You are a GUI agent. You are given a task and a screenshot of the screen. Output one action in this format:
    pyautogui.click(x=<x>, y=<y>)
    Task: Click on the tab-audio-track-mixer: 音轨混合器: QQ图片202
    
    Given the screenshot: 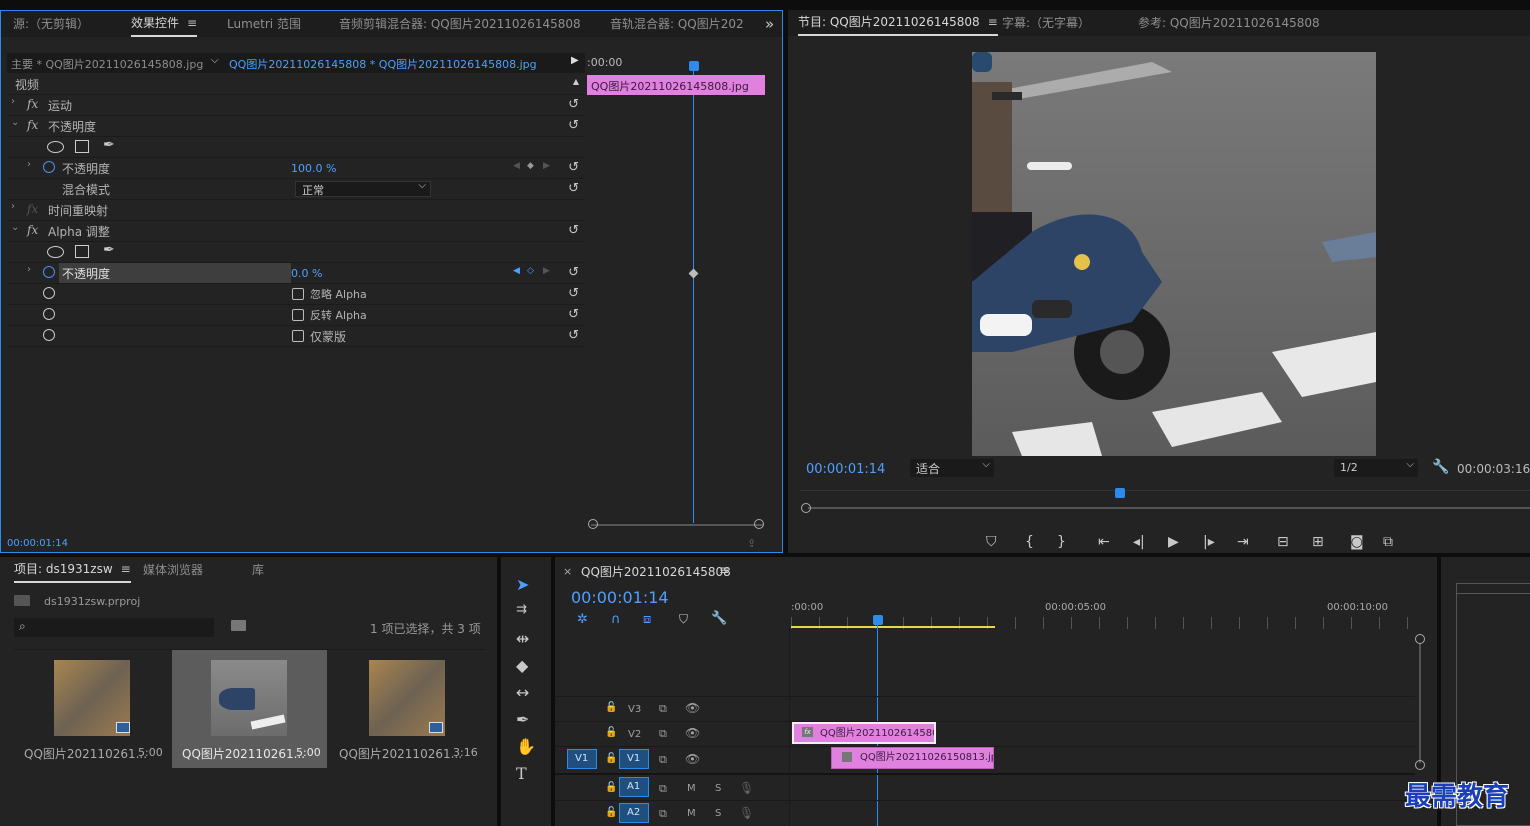 What is the action you would take?
    pyautogui.click(x=678, y=24)
    